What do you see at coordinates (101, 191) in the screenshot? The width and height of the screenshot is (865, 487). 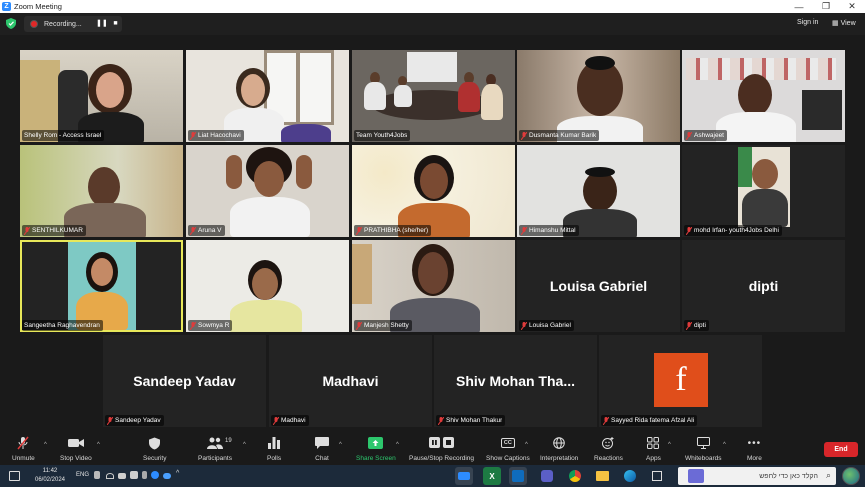 I see `video-tile: SENTHILKUMAR` at bounding box center [101, 191].